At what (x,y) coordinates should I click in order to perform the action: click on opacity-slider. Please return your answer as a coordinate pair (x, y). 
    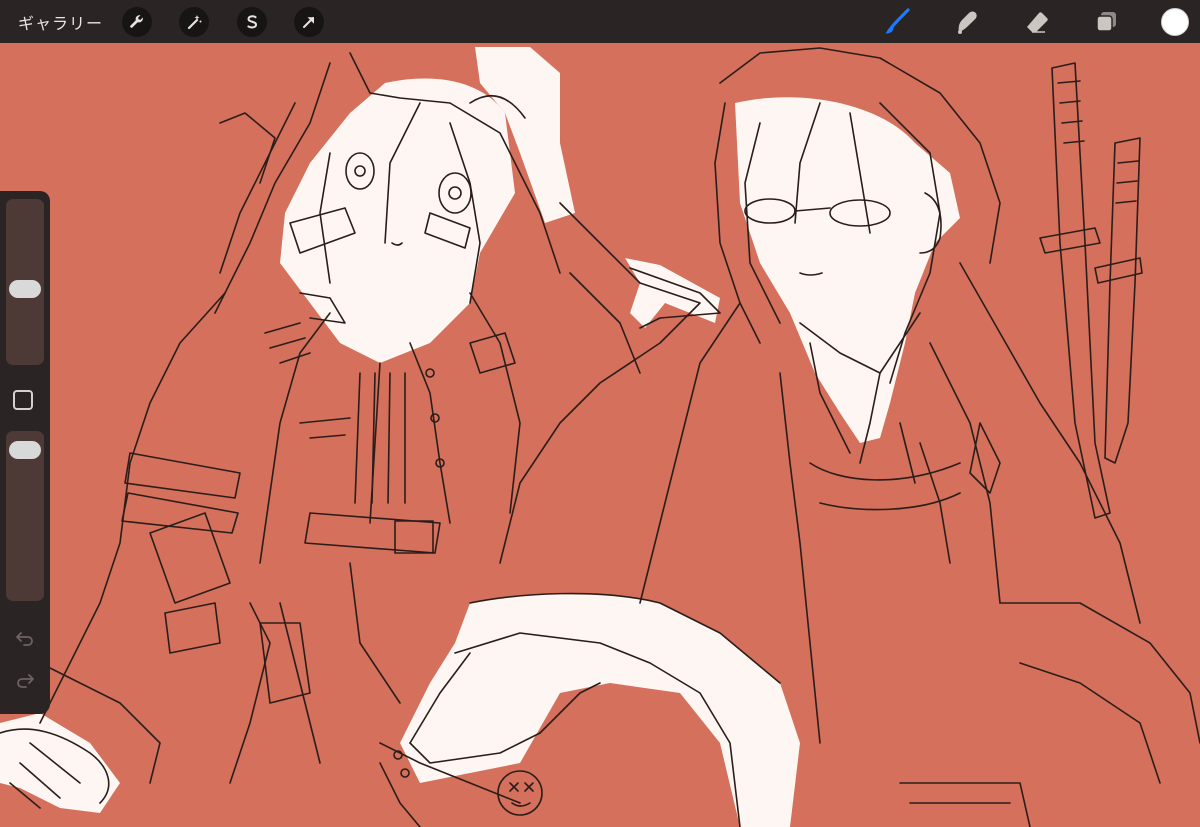
    Looking at the image, I should click on (25, 516).